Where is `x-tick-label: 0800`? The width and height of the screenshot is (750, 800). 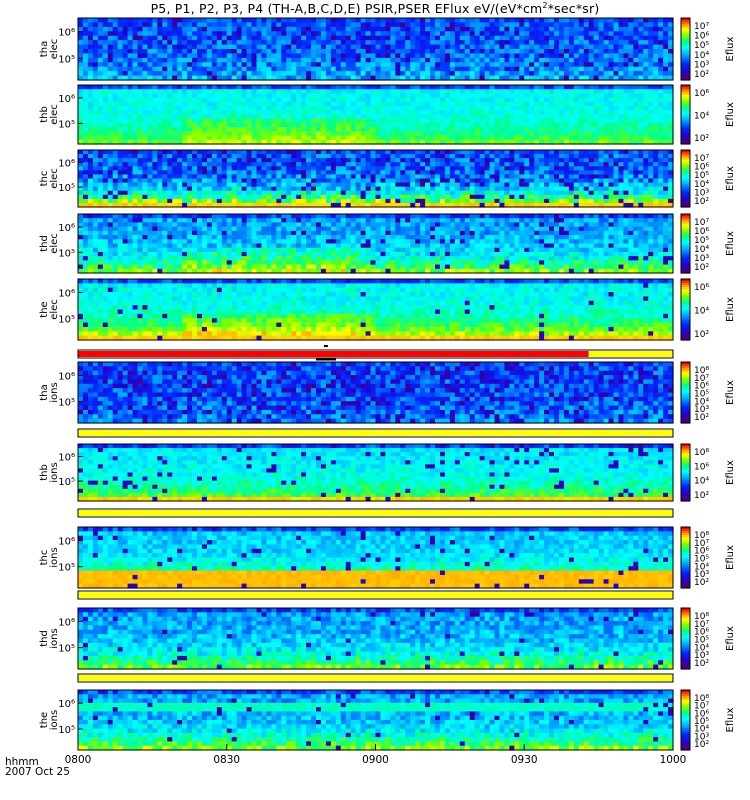
x-tick-label: 0800 is located at coordinates (78, 760).